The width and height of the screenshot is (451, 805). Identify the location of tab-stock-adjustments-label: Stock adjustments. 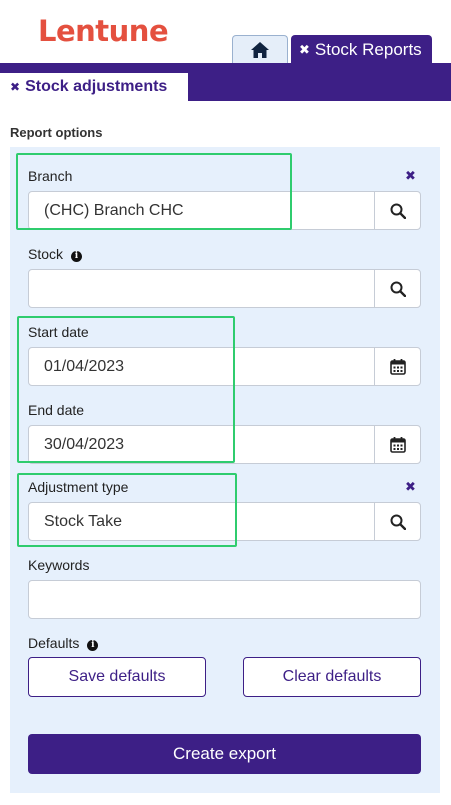
(96, 86).